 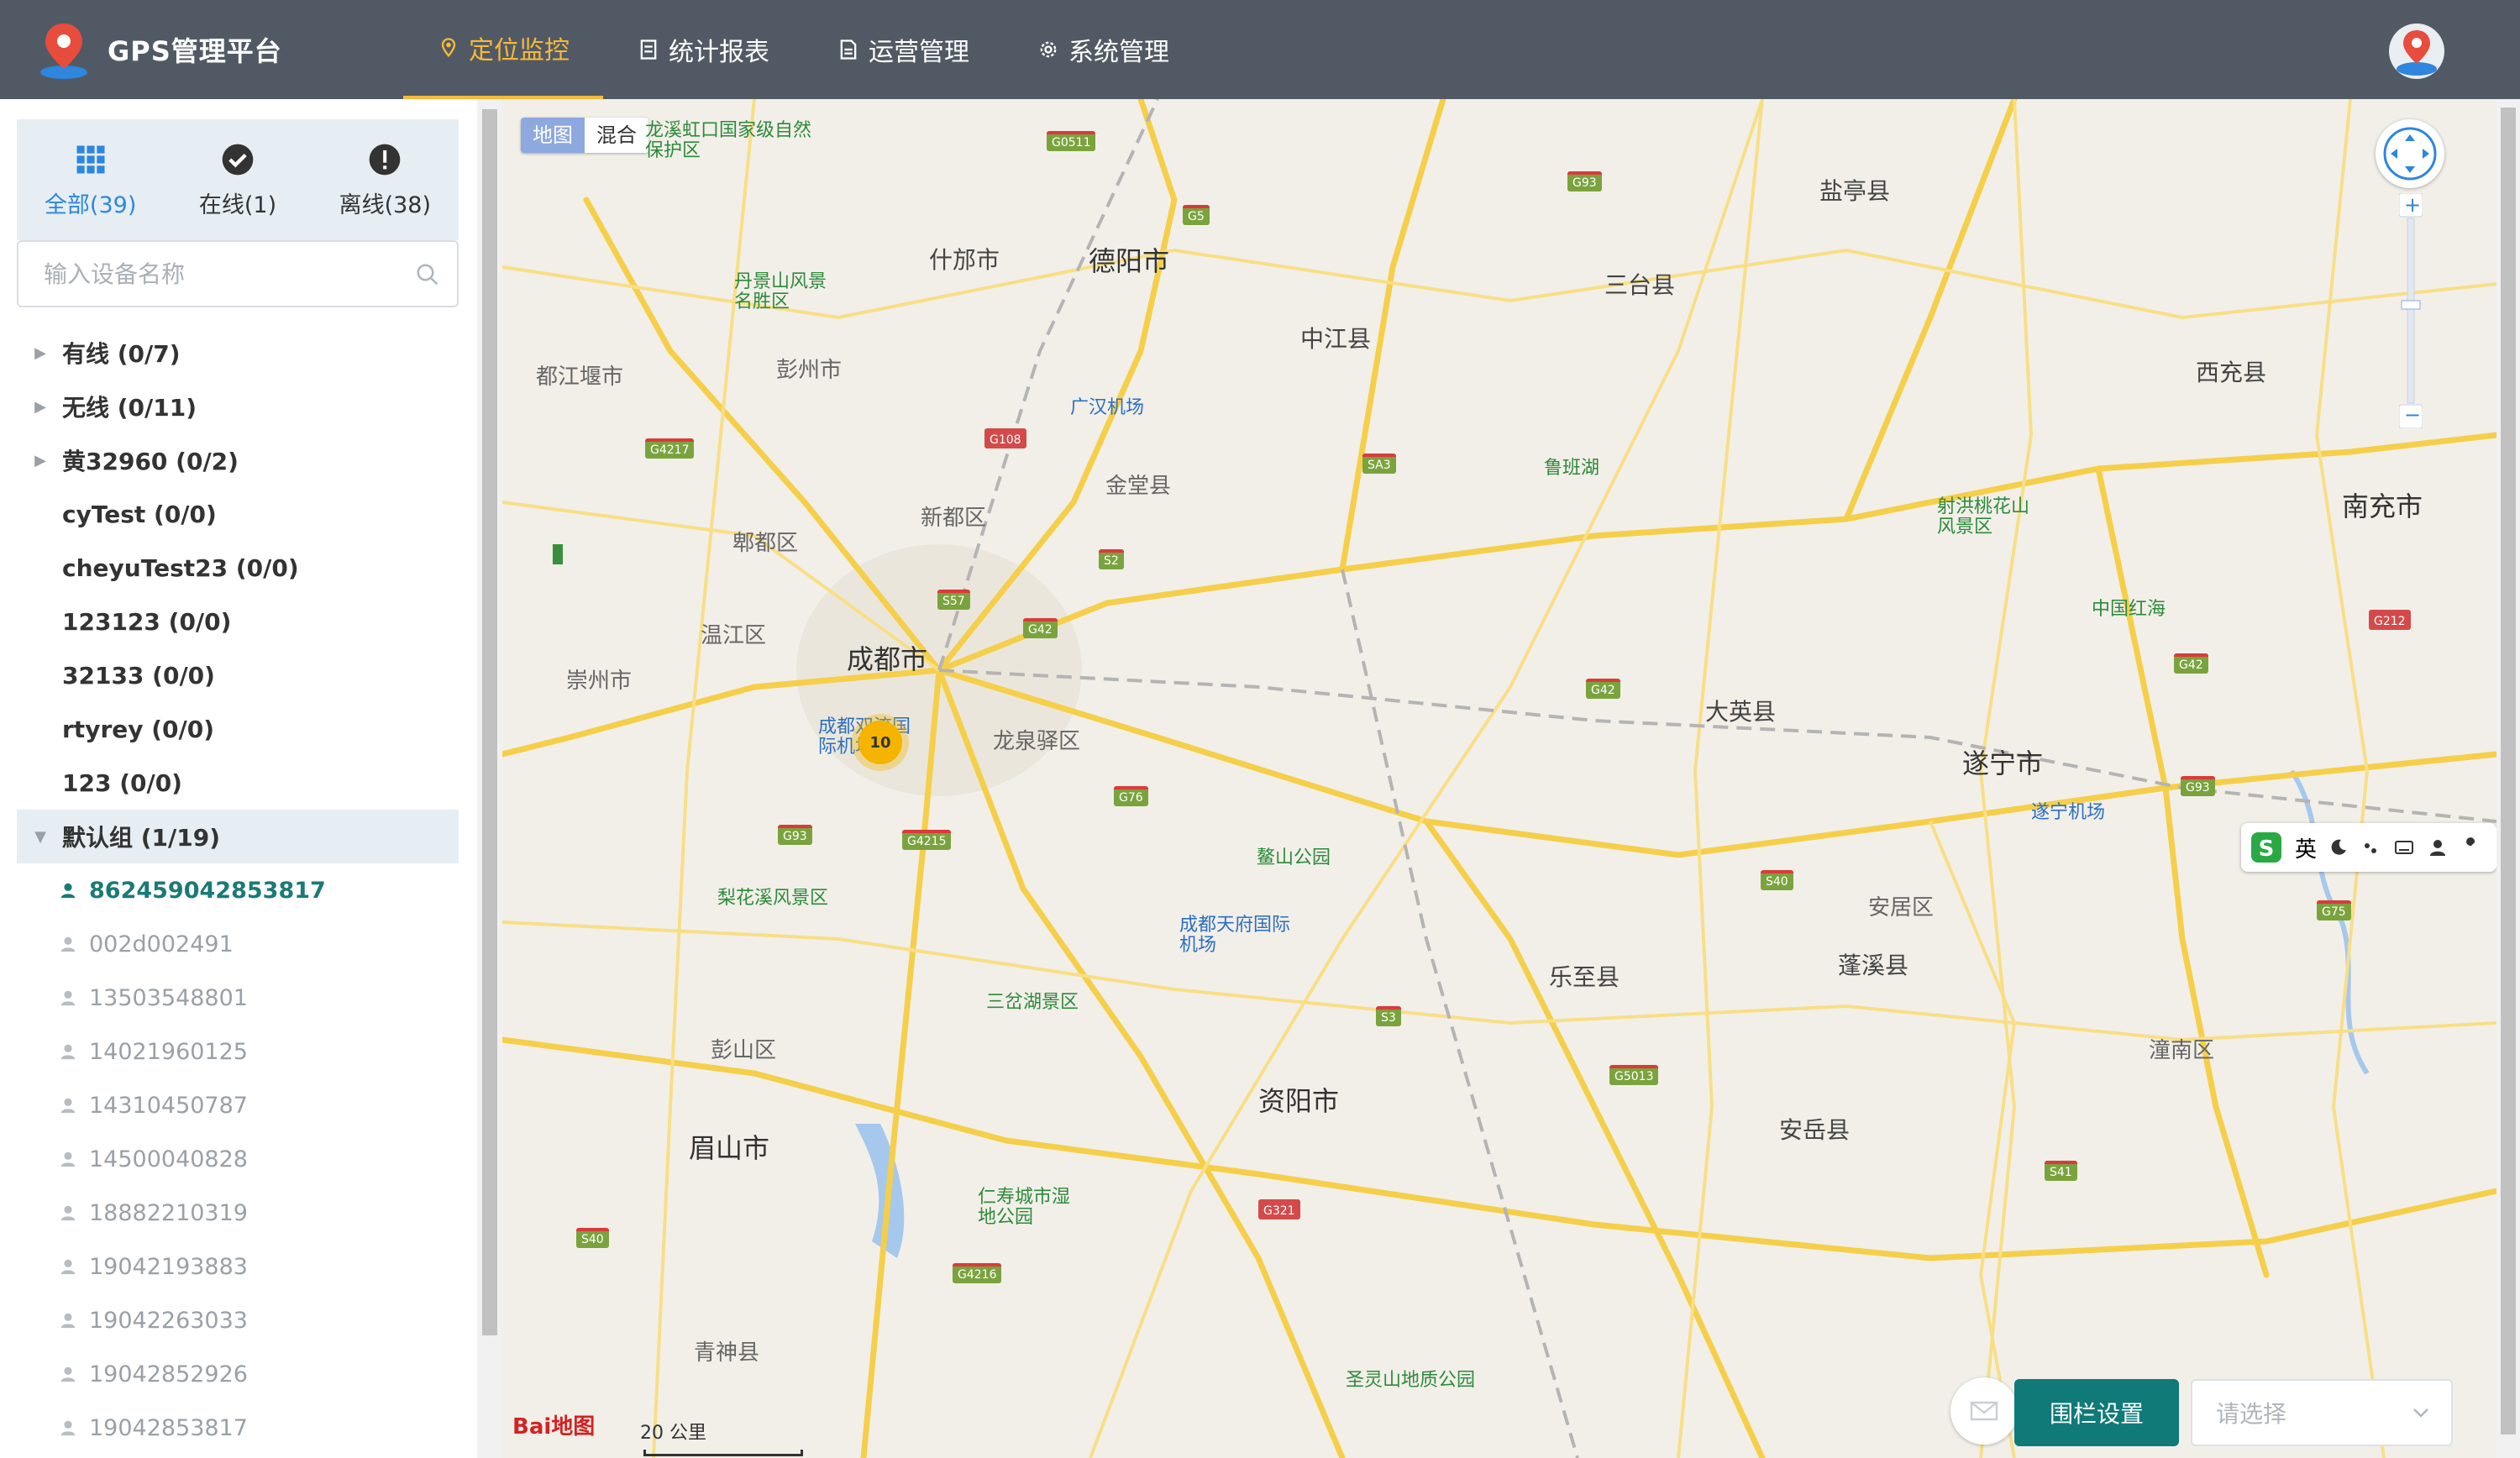 I want to click on map-scale-label: 20 公里, so click(x=673, y=1433).